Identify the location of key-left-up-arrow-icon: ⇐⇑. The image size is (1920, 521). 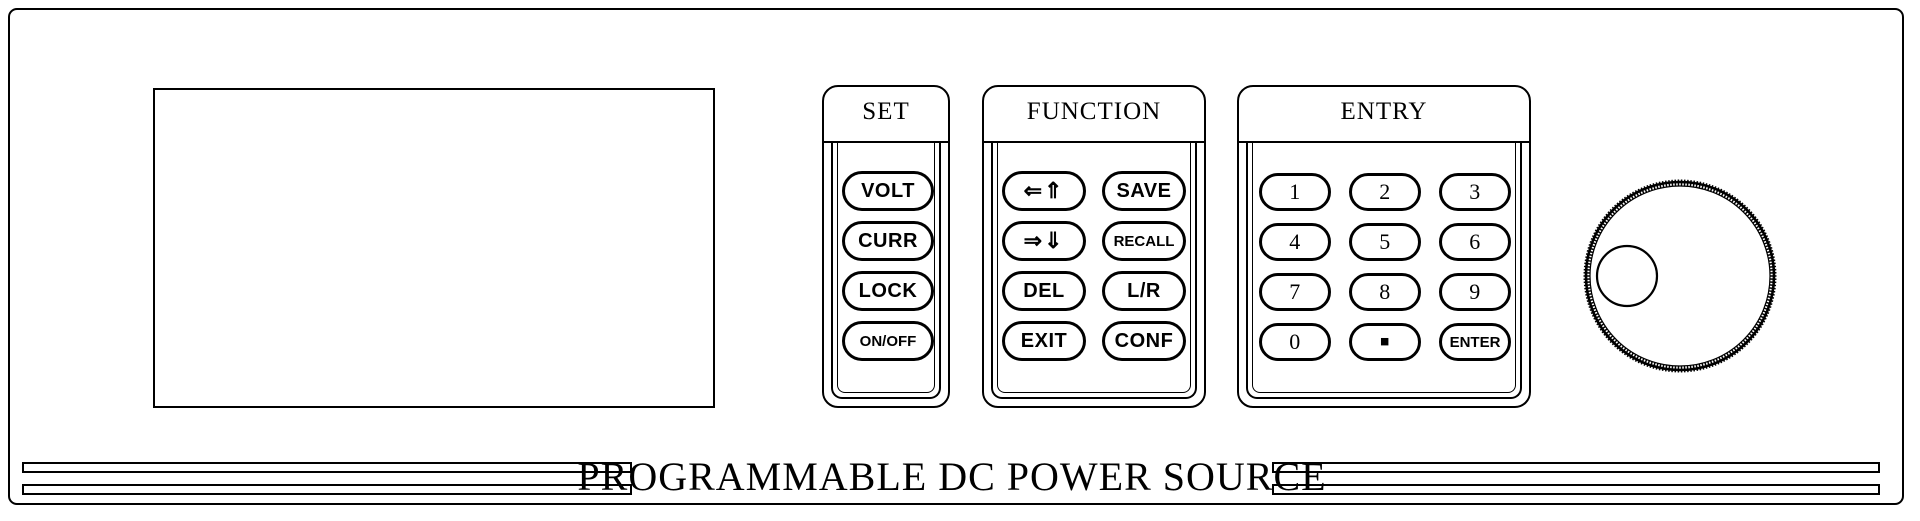
(1044, 191).